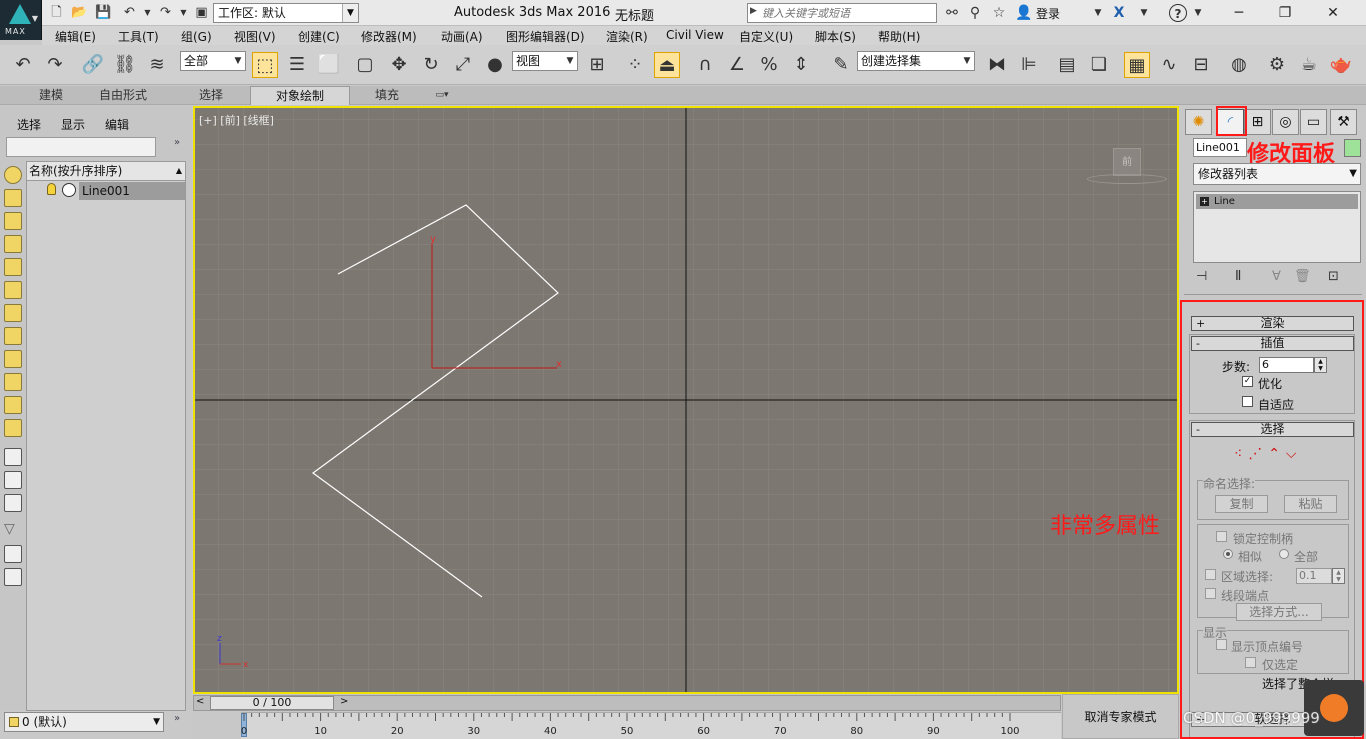 Image resolution: width=1366 pixels, height=739 pixels. I want to click on expand-plus-icon: +, so click(1204, 201).